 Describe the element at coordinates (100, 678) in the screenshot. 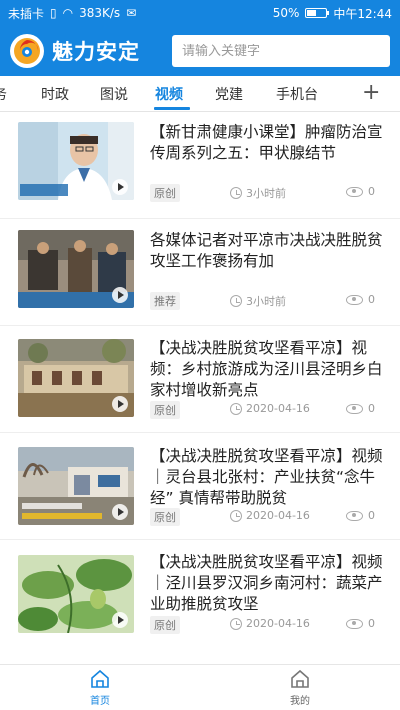

I see `home-icon` at that location.